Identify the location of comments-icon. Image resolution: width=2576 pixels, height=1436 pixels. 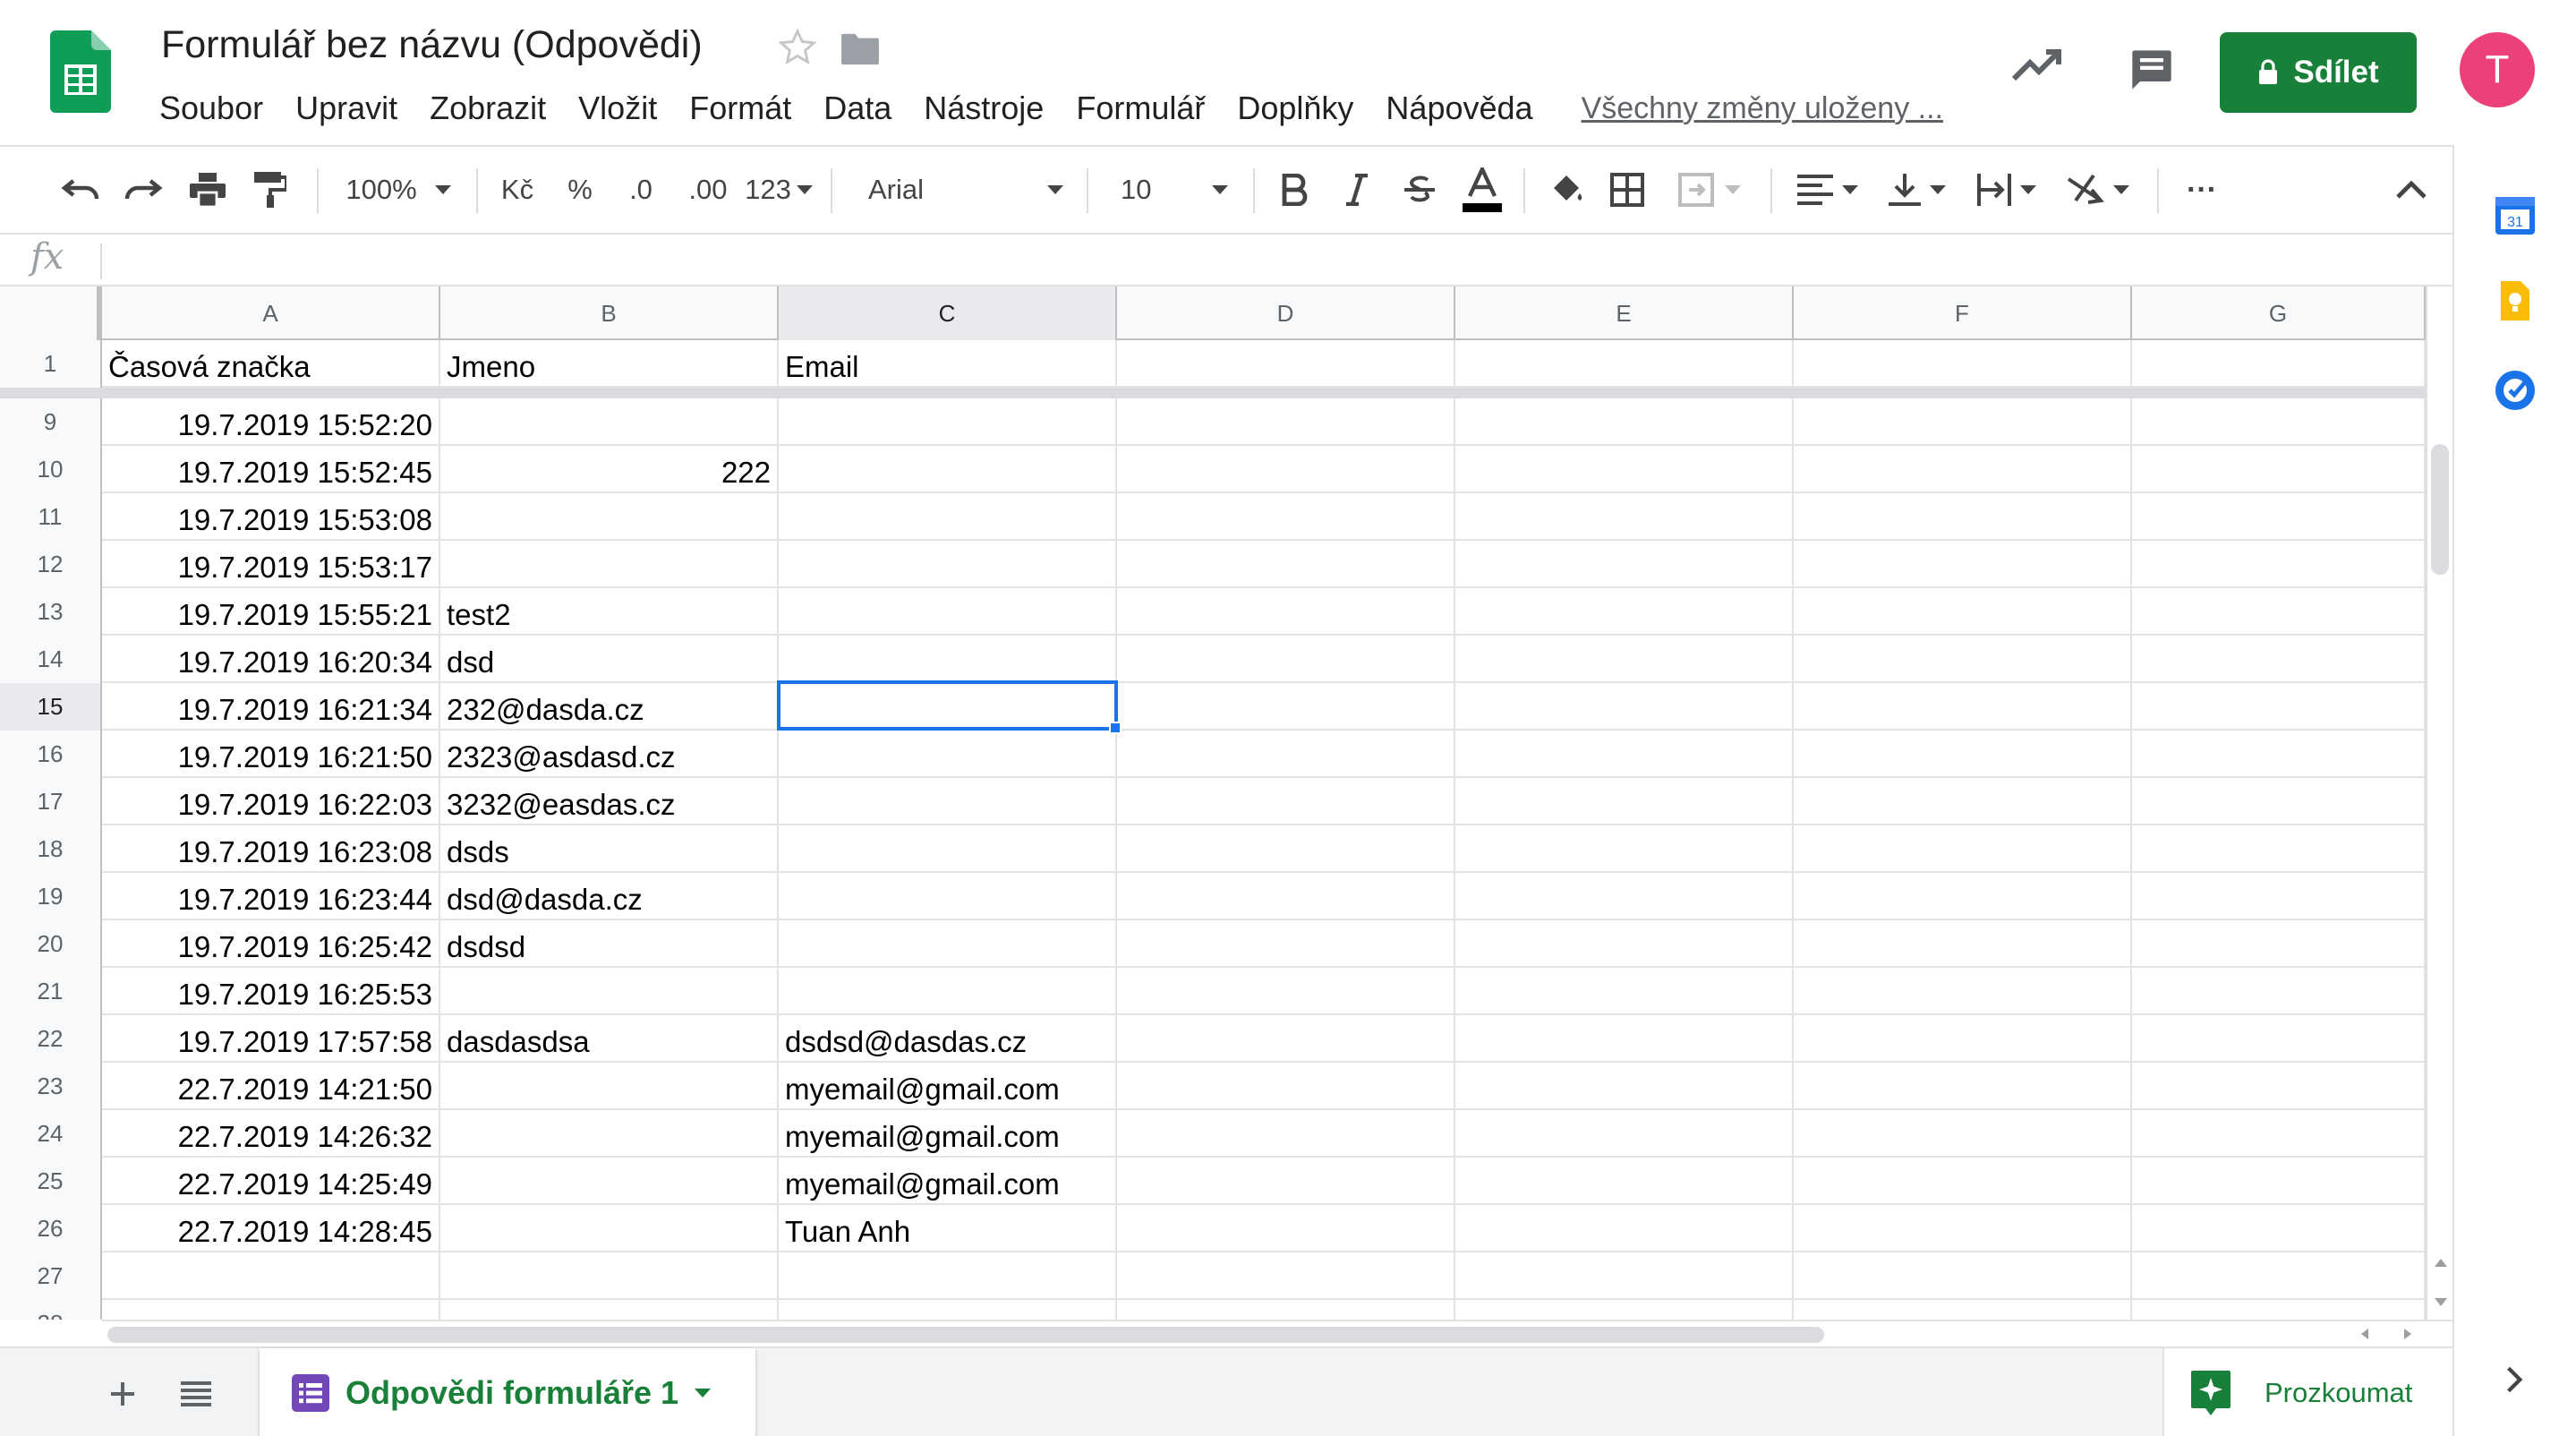
(2151, 70).